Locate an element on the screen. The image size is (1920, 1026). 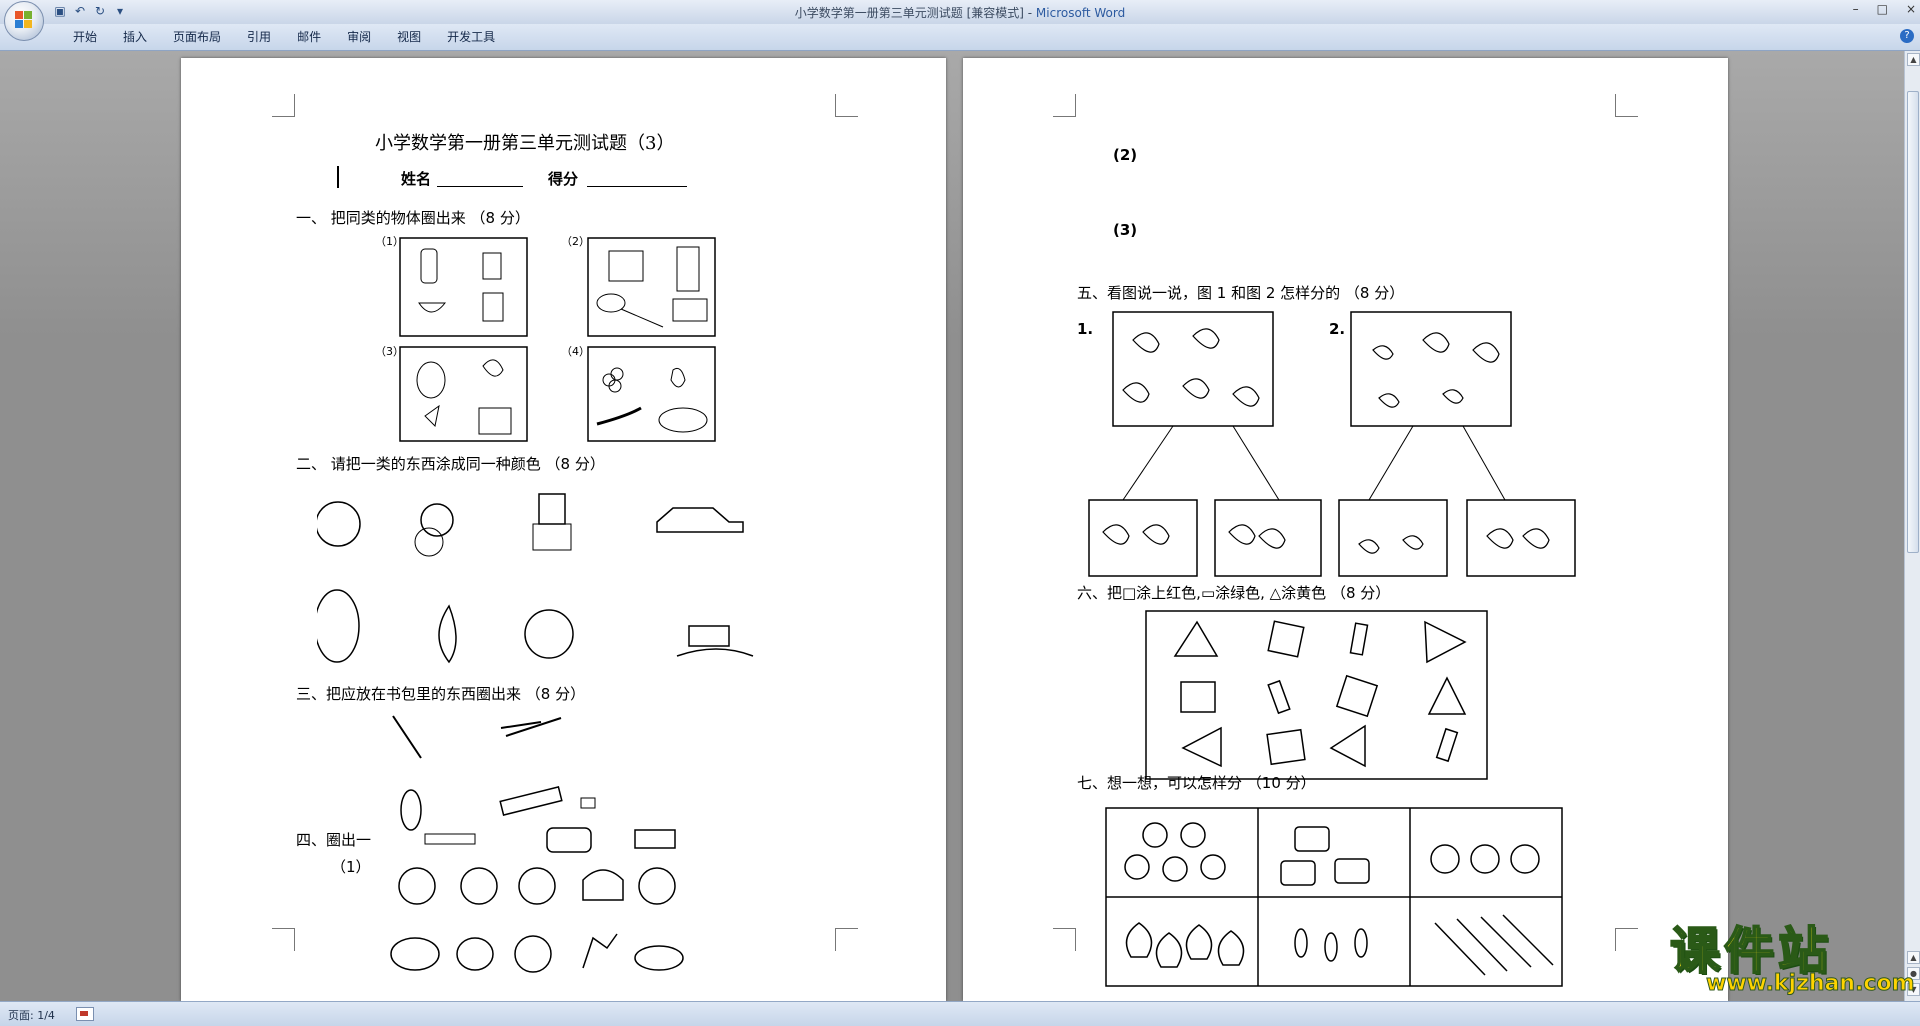
q7-grid is located at coordinates (1334, 897).